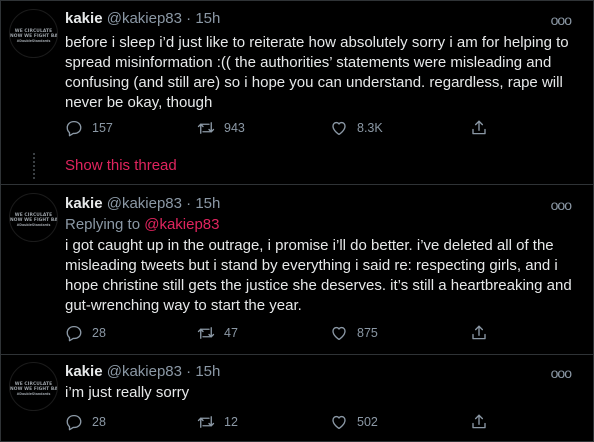 The height and width of the screenshot is (442, 594). I want to click on retweet-count: 943, so click(234, 128).